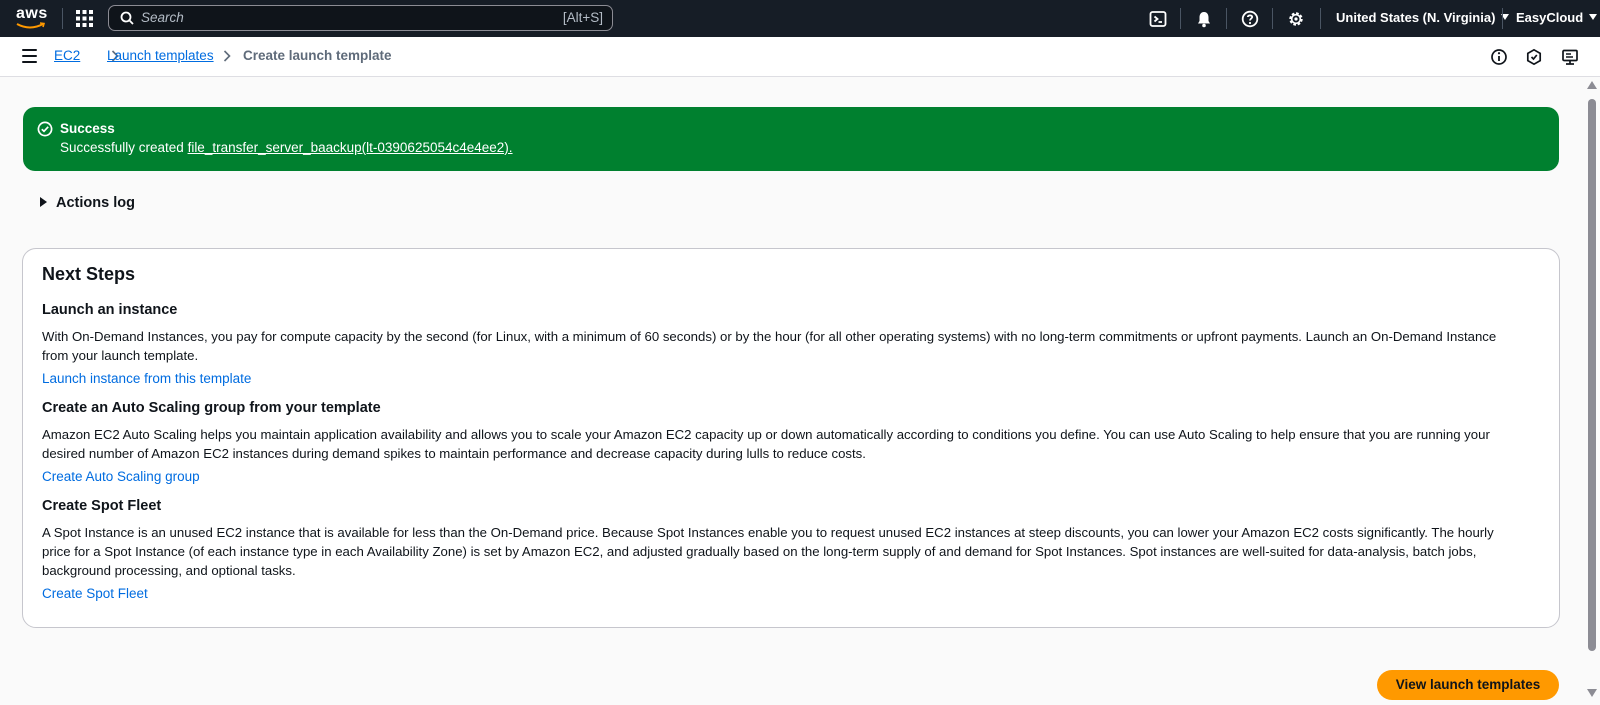  I want to click on aws-logo-text: aws, so click(32, 13).